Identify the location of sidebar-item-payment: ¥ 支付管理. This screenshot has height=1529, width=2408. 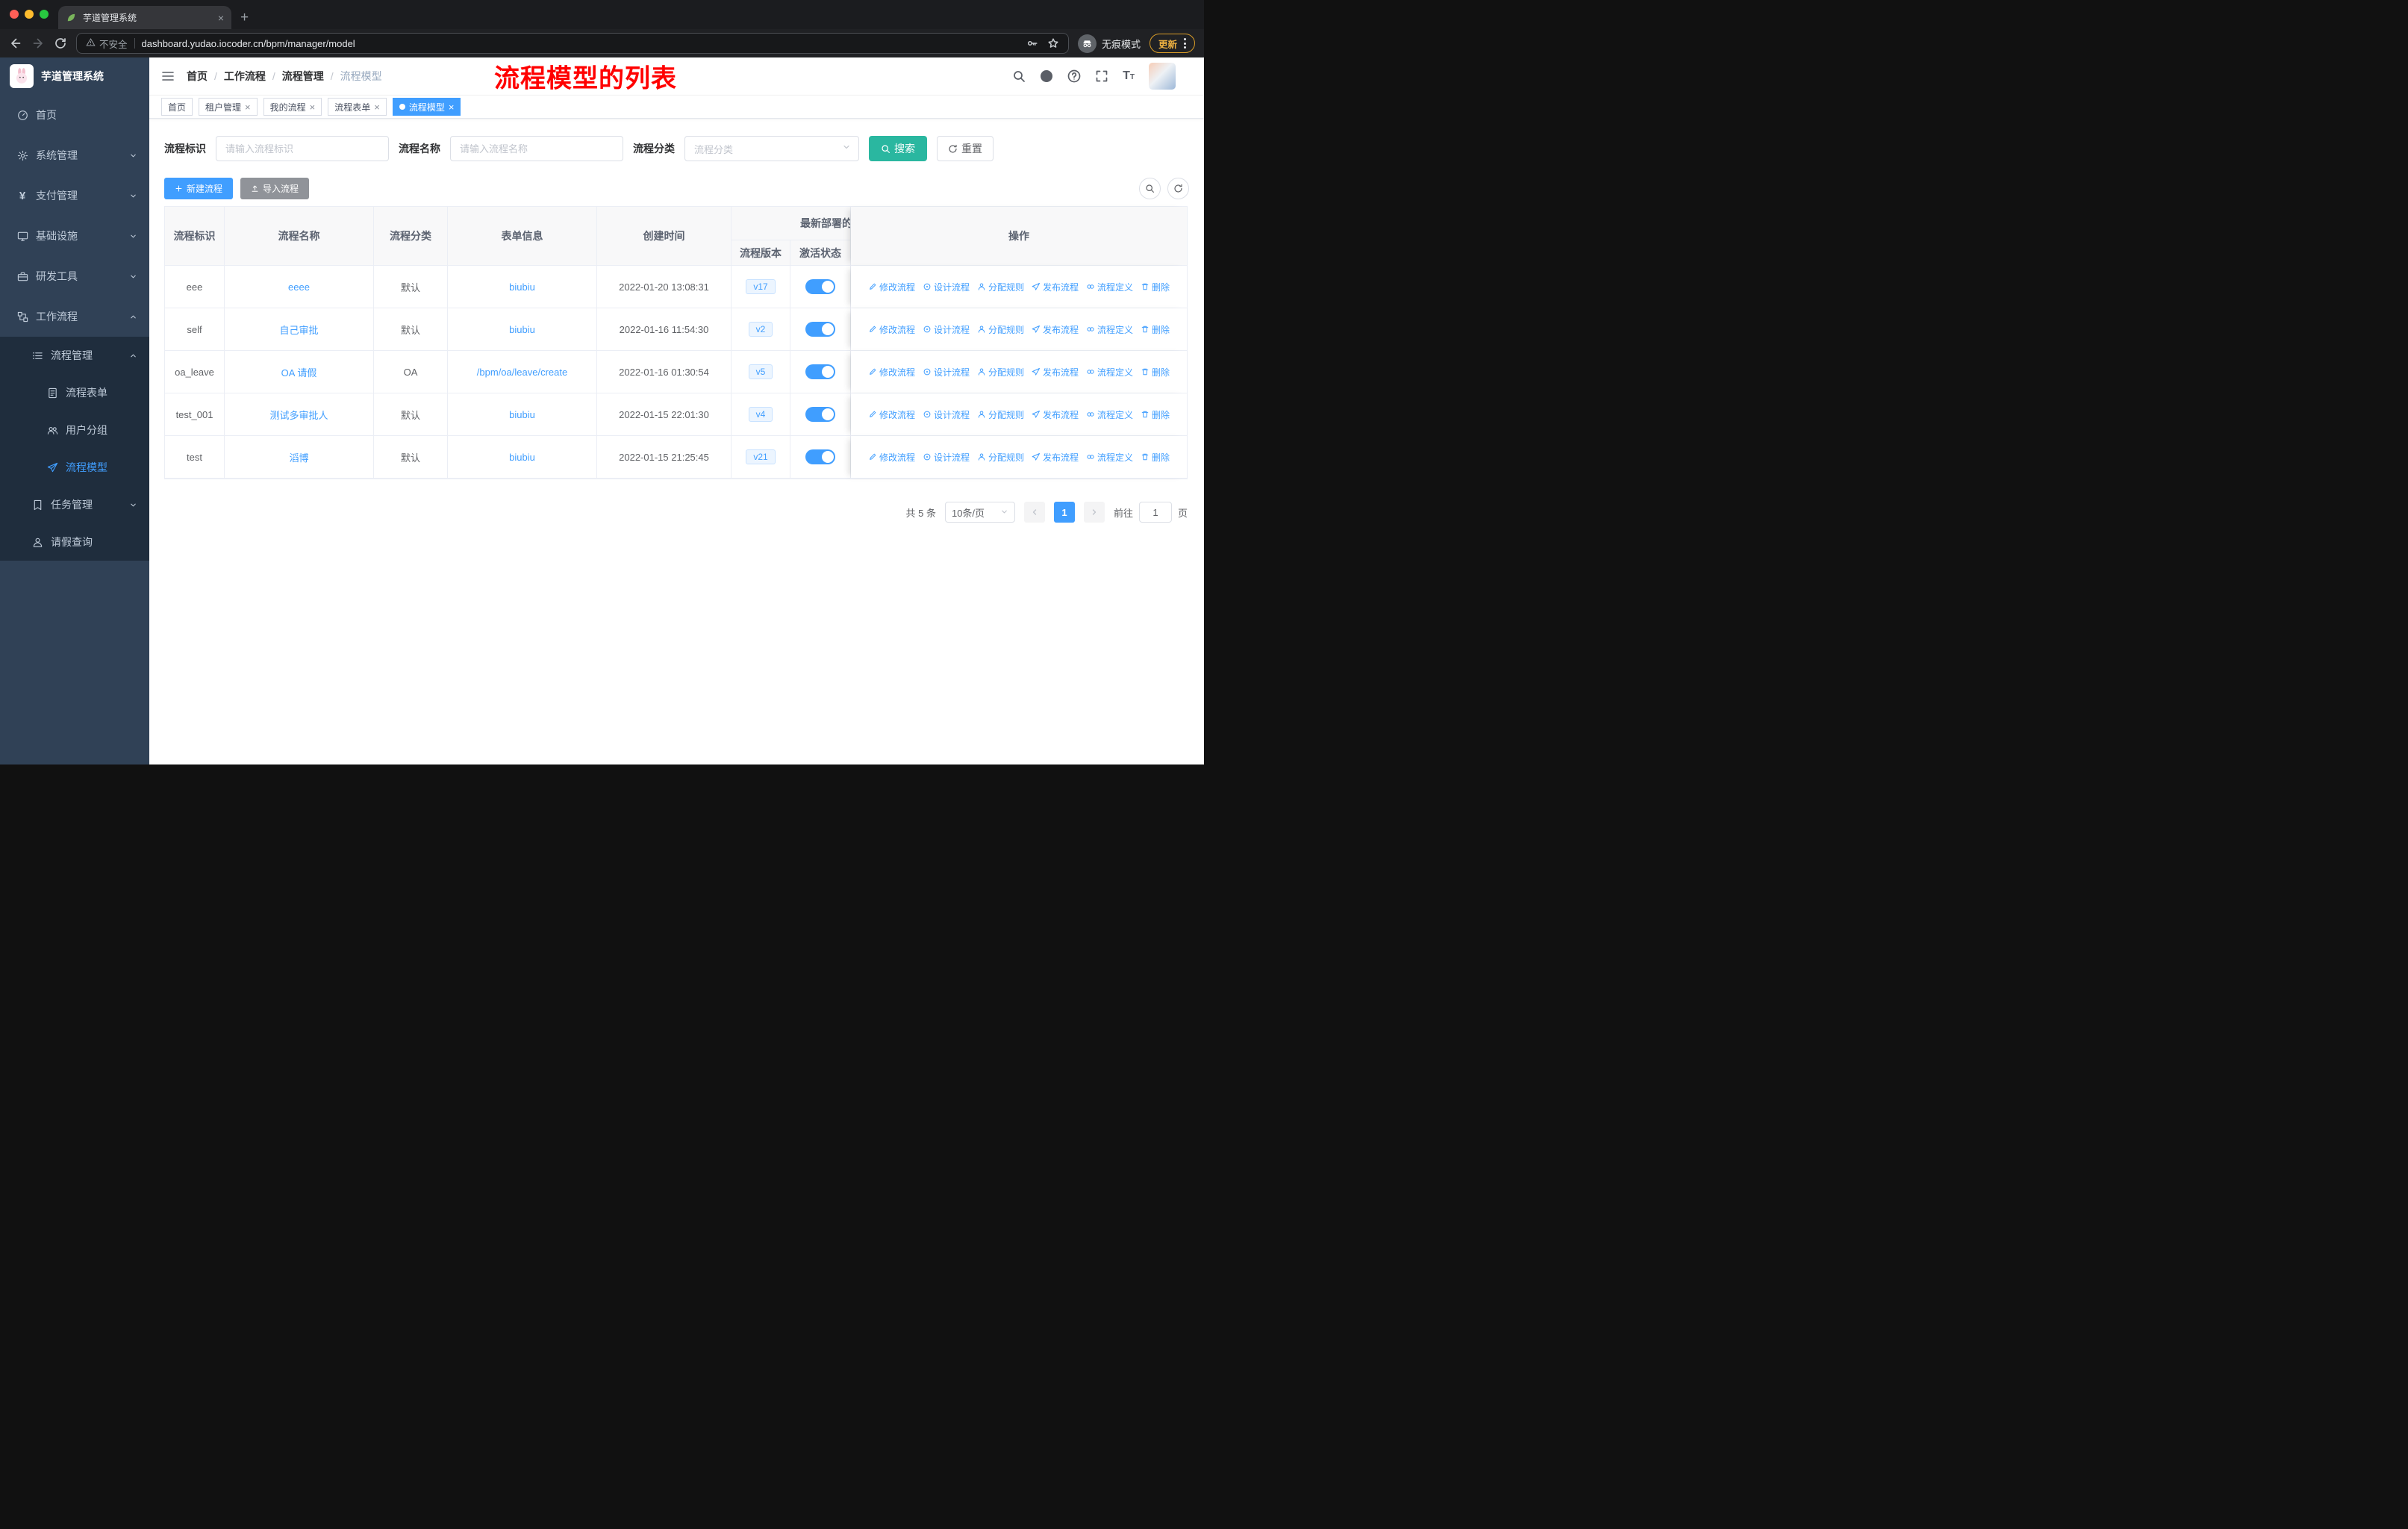
(74, 195).